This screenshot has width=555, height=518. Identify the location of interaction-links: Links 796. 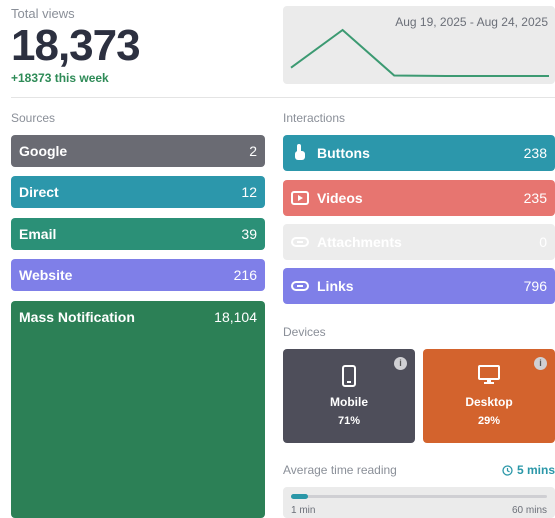
(419, 286).